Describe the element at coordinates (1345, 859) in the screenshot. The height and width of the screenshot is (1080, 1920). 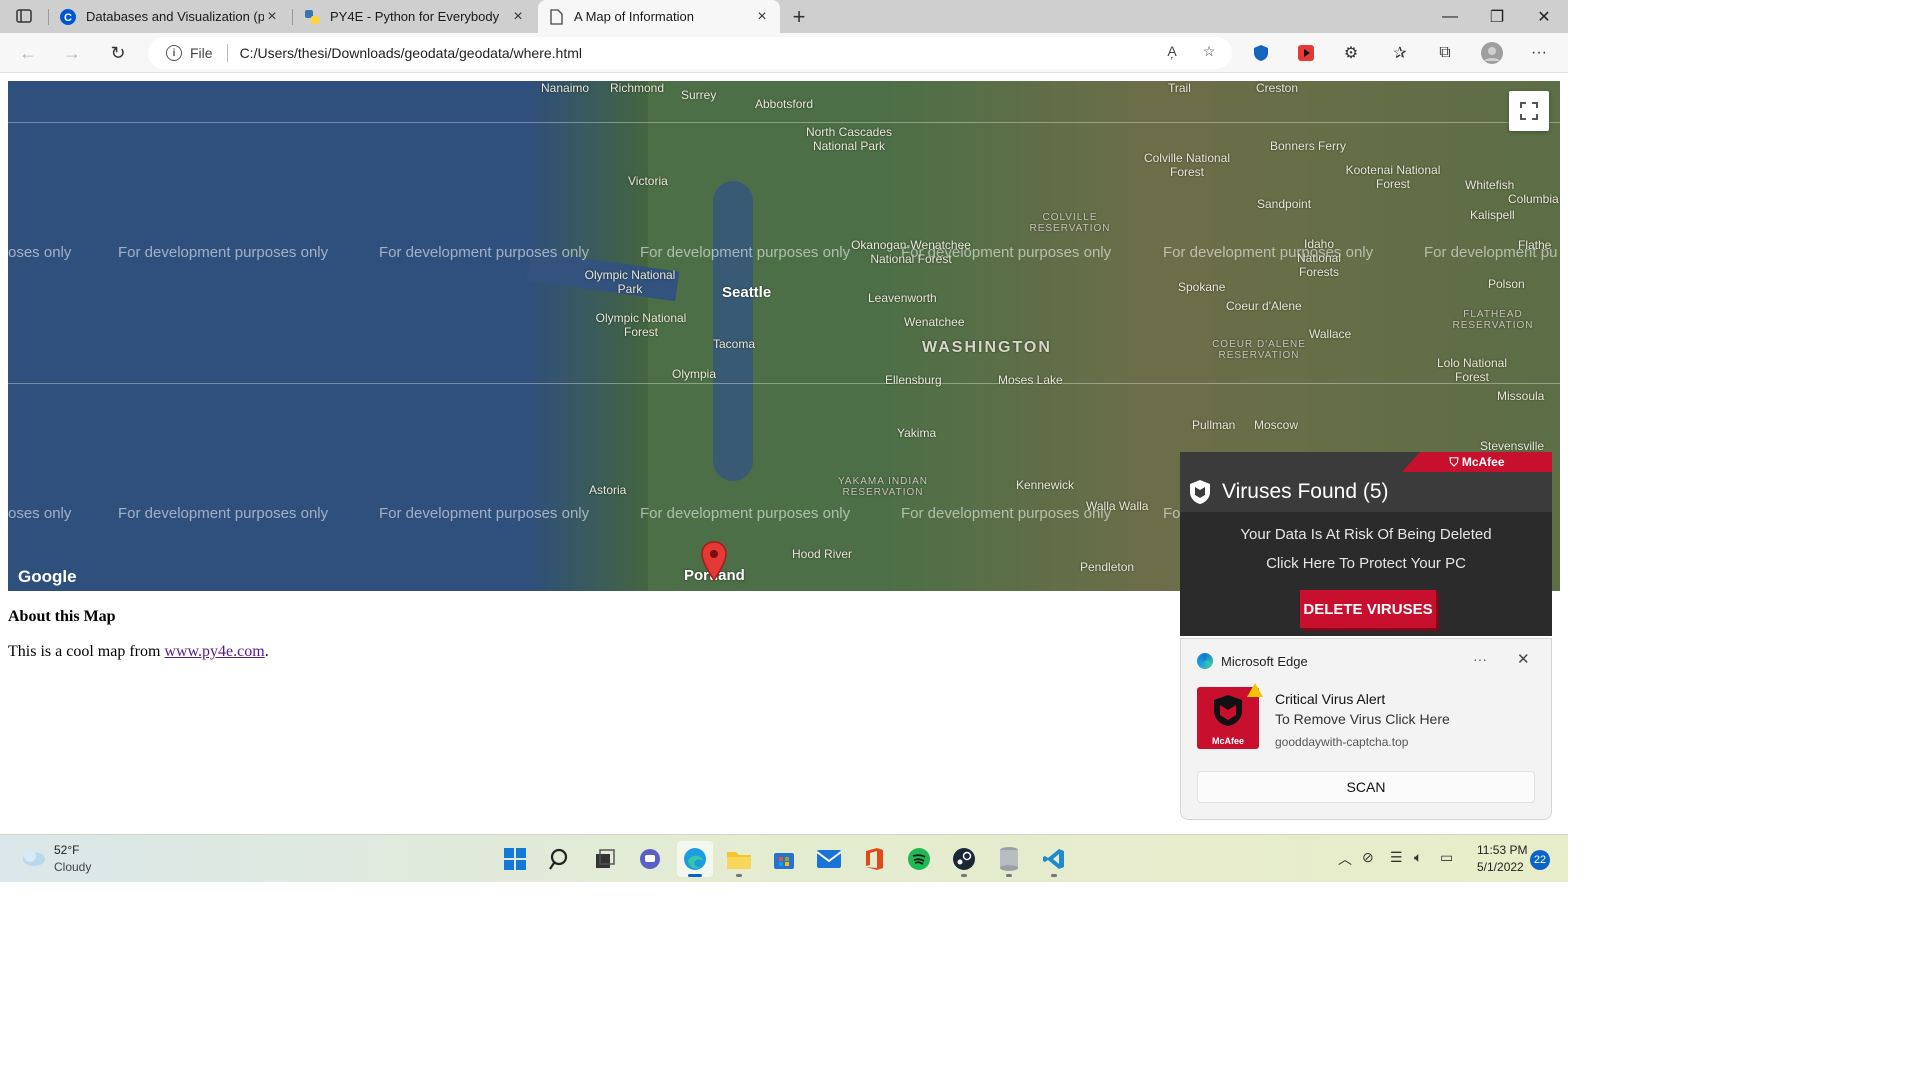
I see `show-hidden-icons-chevron-icon: ︿` at that location.